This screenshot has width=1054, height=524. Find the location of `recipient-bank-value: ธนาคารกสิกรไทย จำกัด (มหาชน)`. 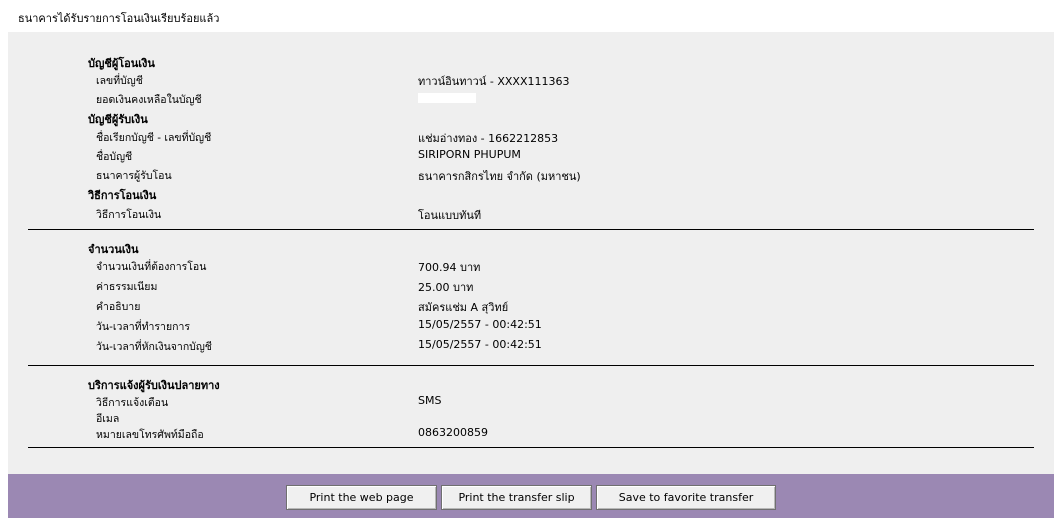

recipient-bank-value: ธนาคารกสิกรไทย จำกัด (มหาชน) is located at coordinates (499, 176).